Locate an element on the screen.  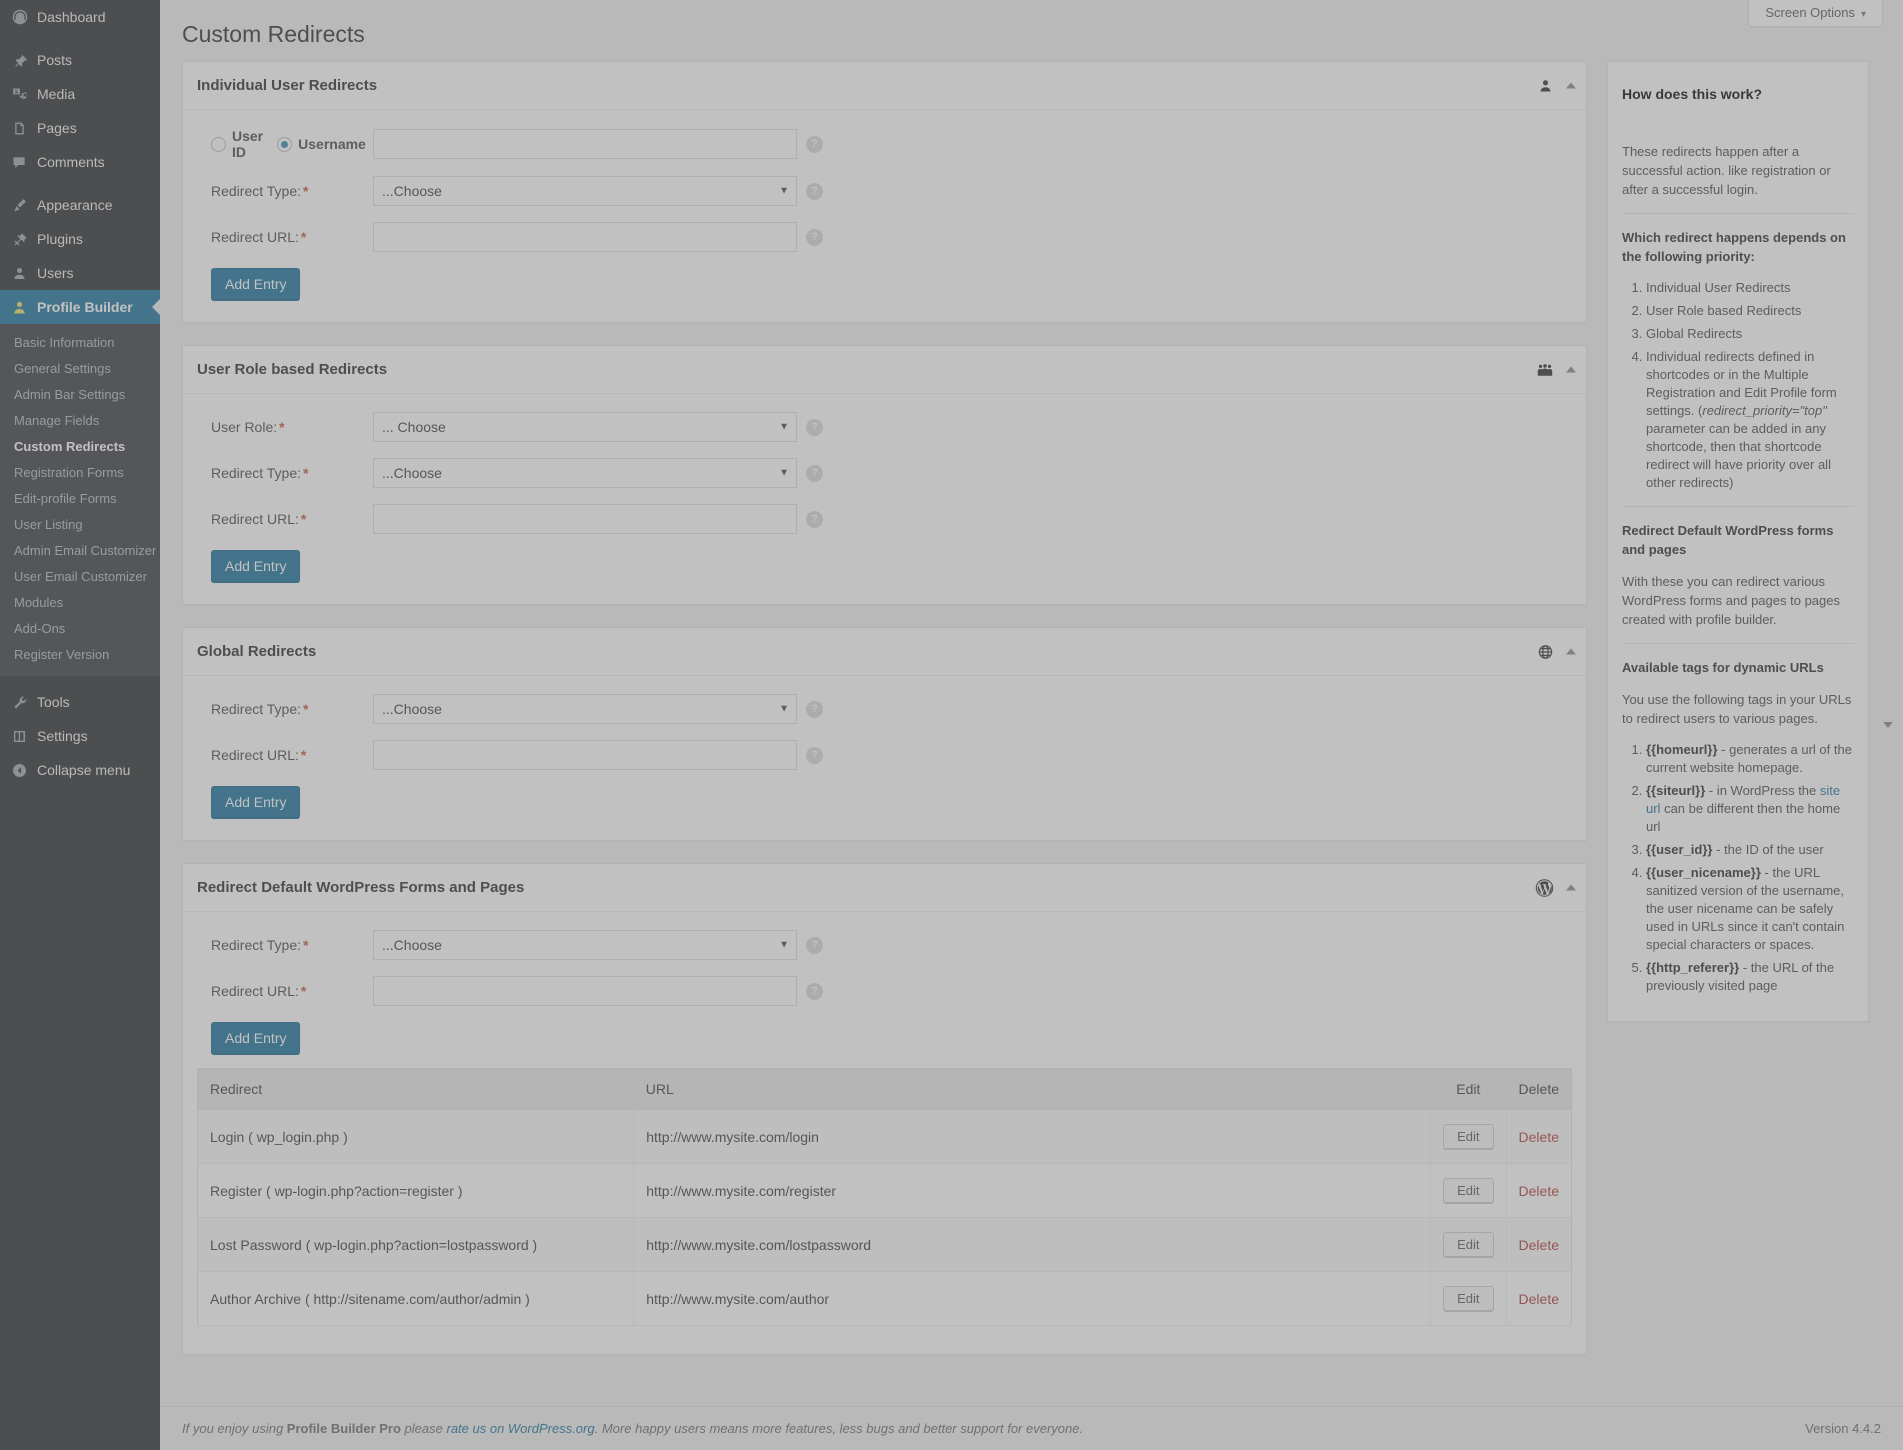
screen-options-button: Screen Options ▾ is located at coordinates (1815, 13).